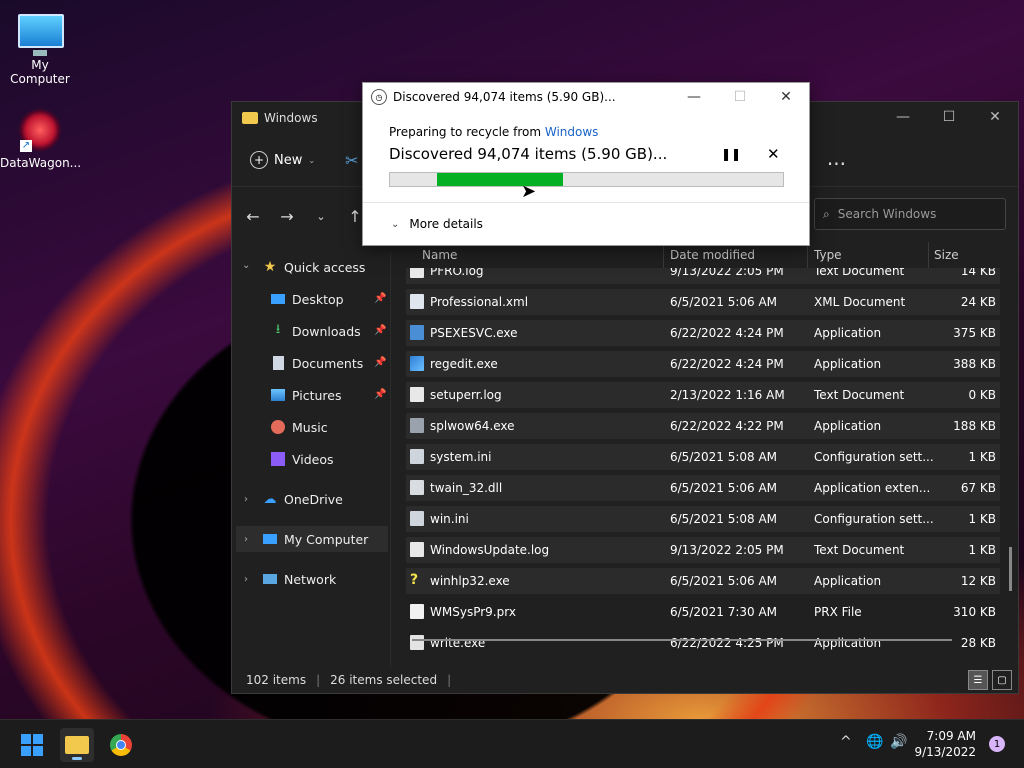 This screenshot has width=1024, height=768. What do you see at coordinates (313, 459) in the screenshot?
I see `sidebar-label: Videos` at bounding box center [313, 459].